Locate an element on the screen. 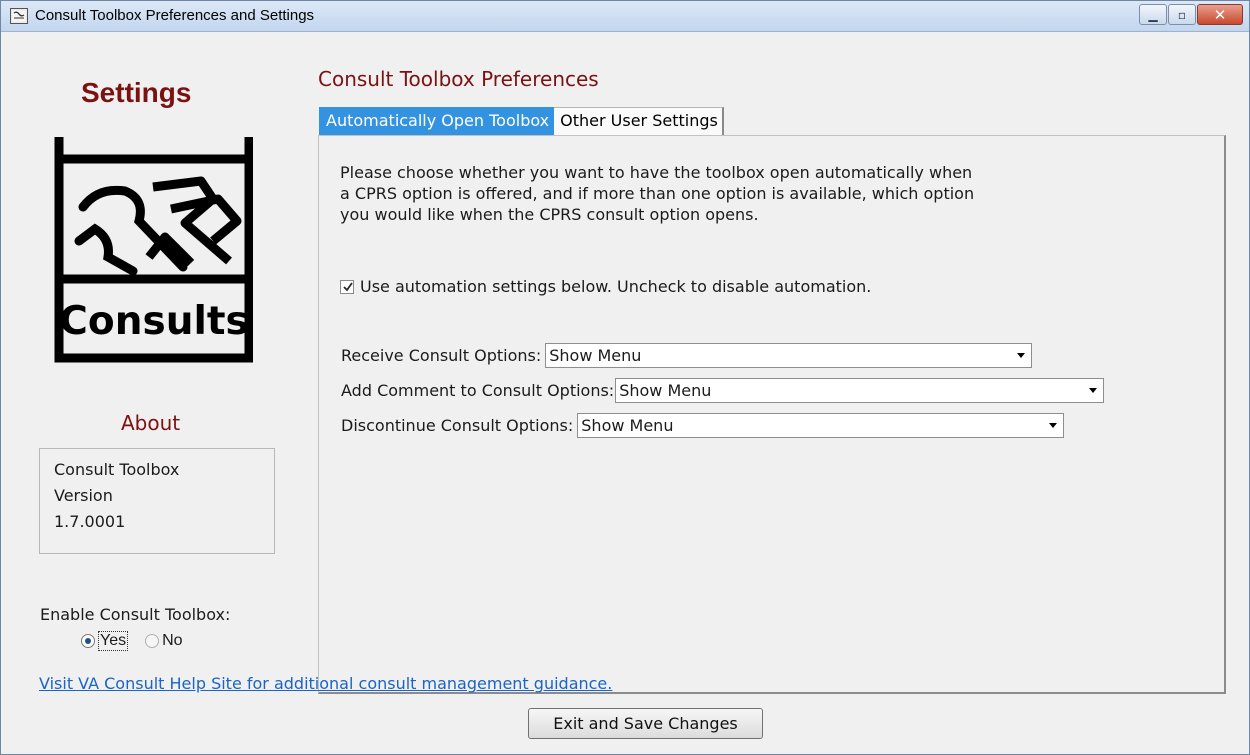 Image resolution: width=1250 pixels, height=755 pixels. preferences-heading: Consult Toolbox Preferences is located at coordinates (458, 79).